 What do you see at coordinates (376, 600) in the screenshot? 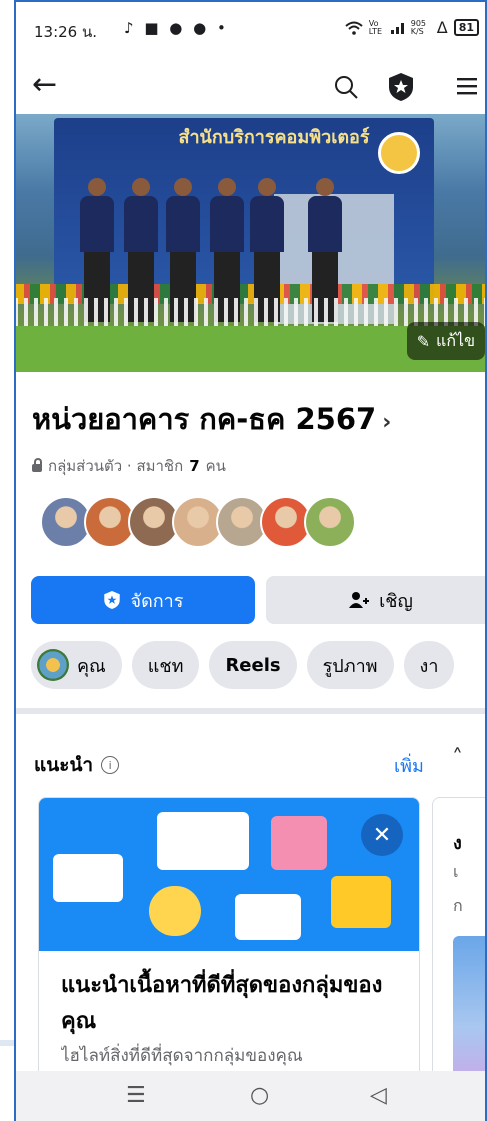
I see `invite-button: เชิญ` at bounding box center [376, 600].